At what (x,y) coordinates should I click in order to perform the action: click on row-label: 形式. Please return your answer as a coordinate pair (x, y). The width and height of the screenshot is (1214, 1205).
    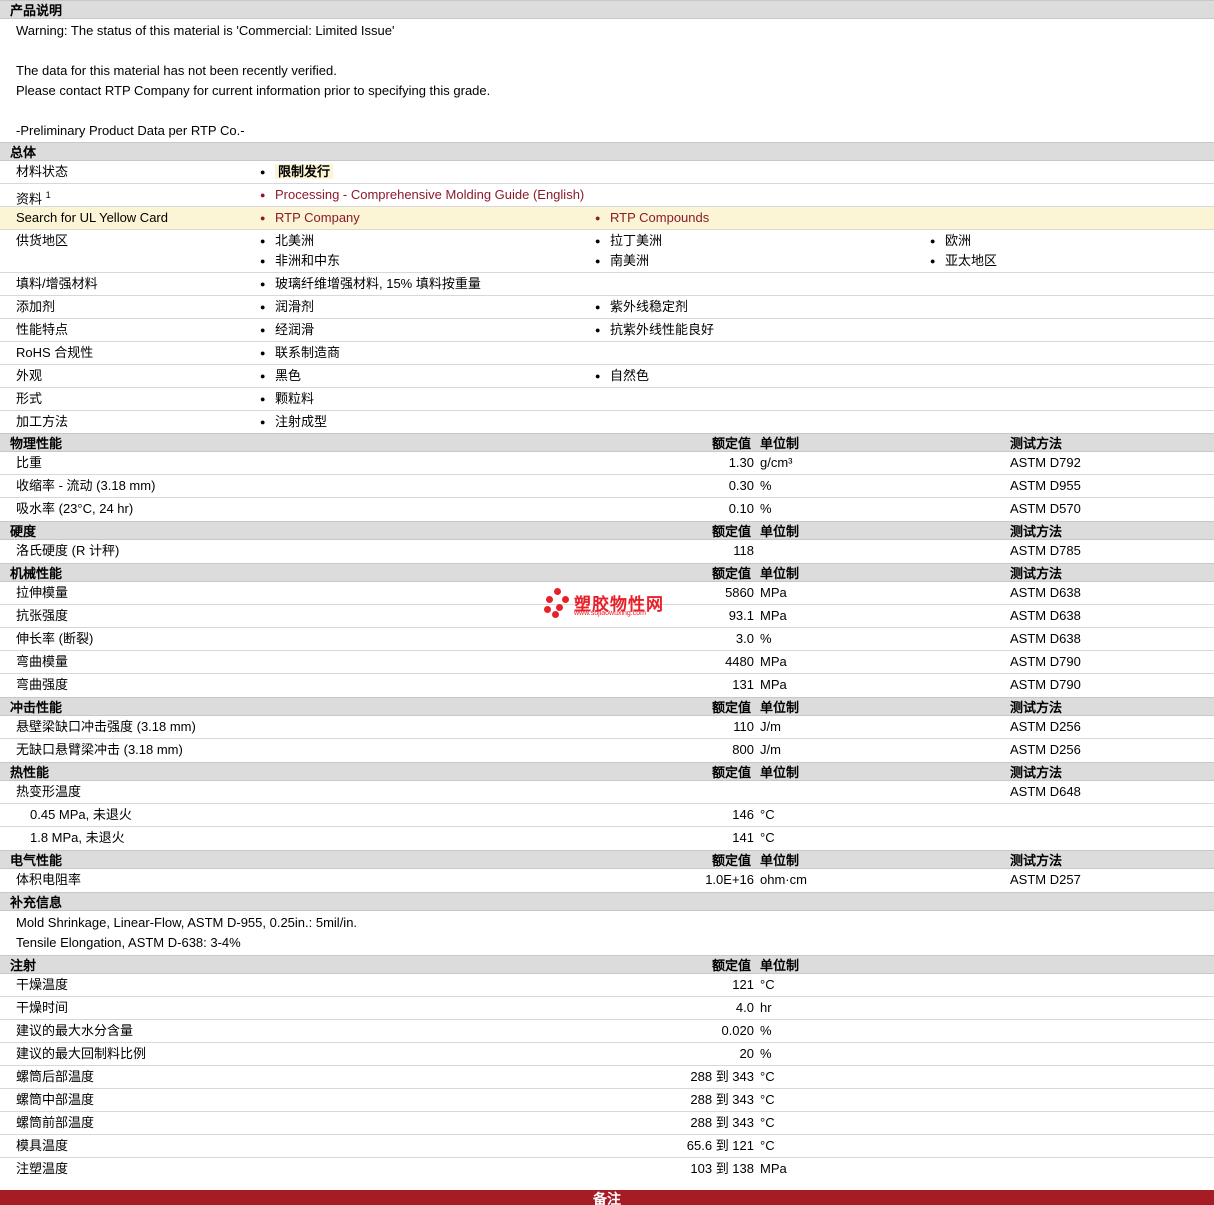
    Looking at the image, I should click on (29, 398).